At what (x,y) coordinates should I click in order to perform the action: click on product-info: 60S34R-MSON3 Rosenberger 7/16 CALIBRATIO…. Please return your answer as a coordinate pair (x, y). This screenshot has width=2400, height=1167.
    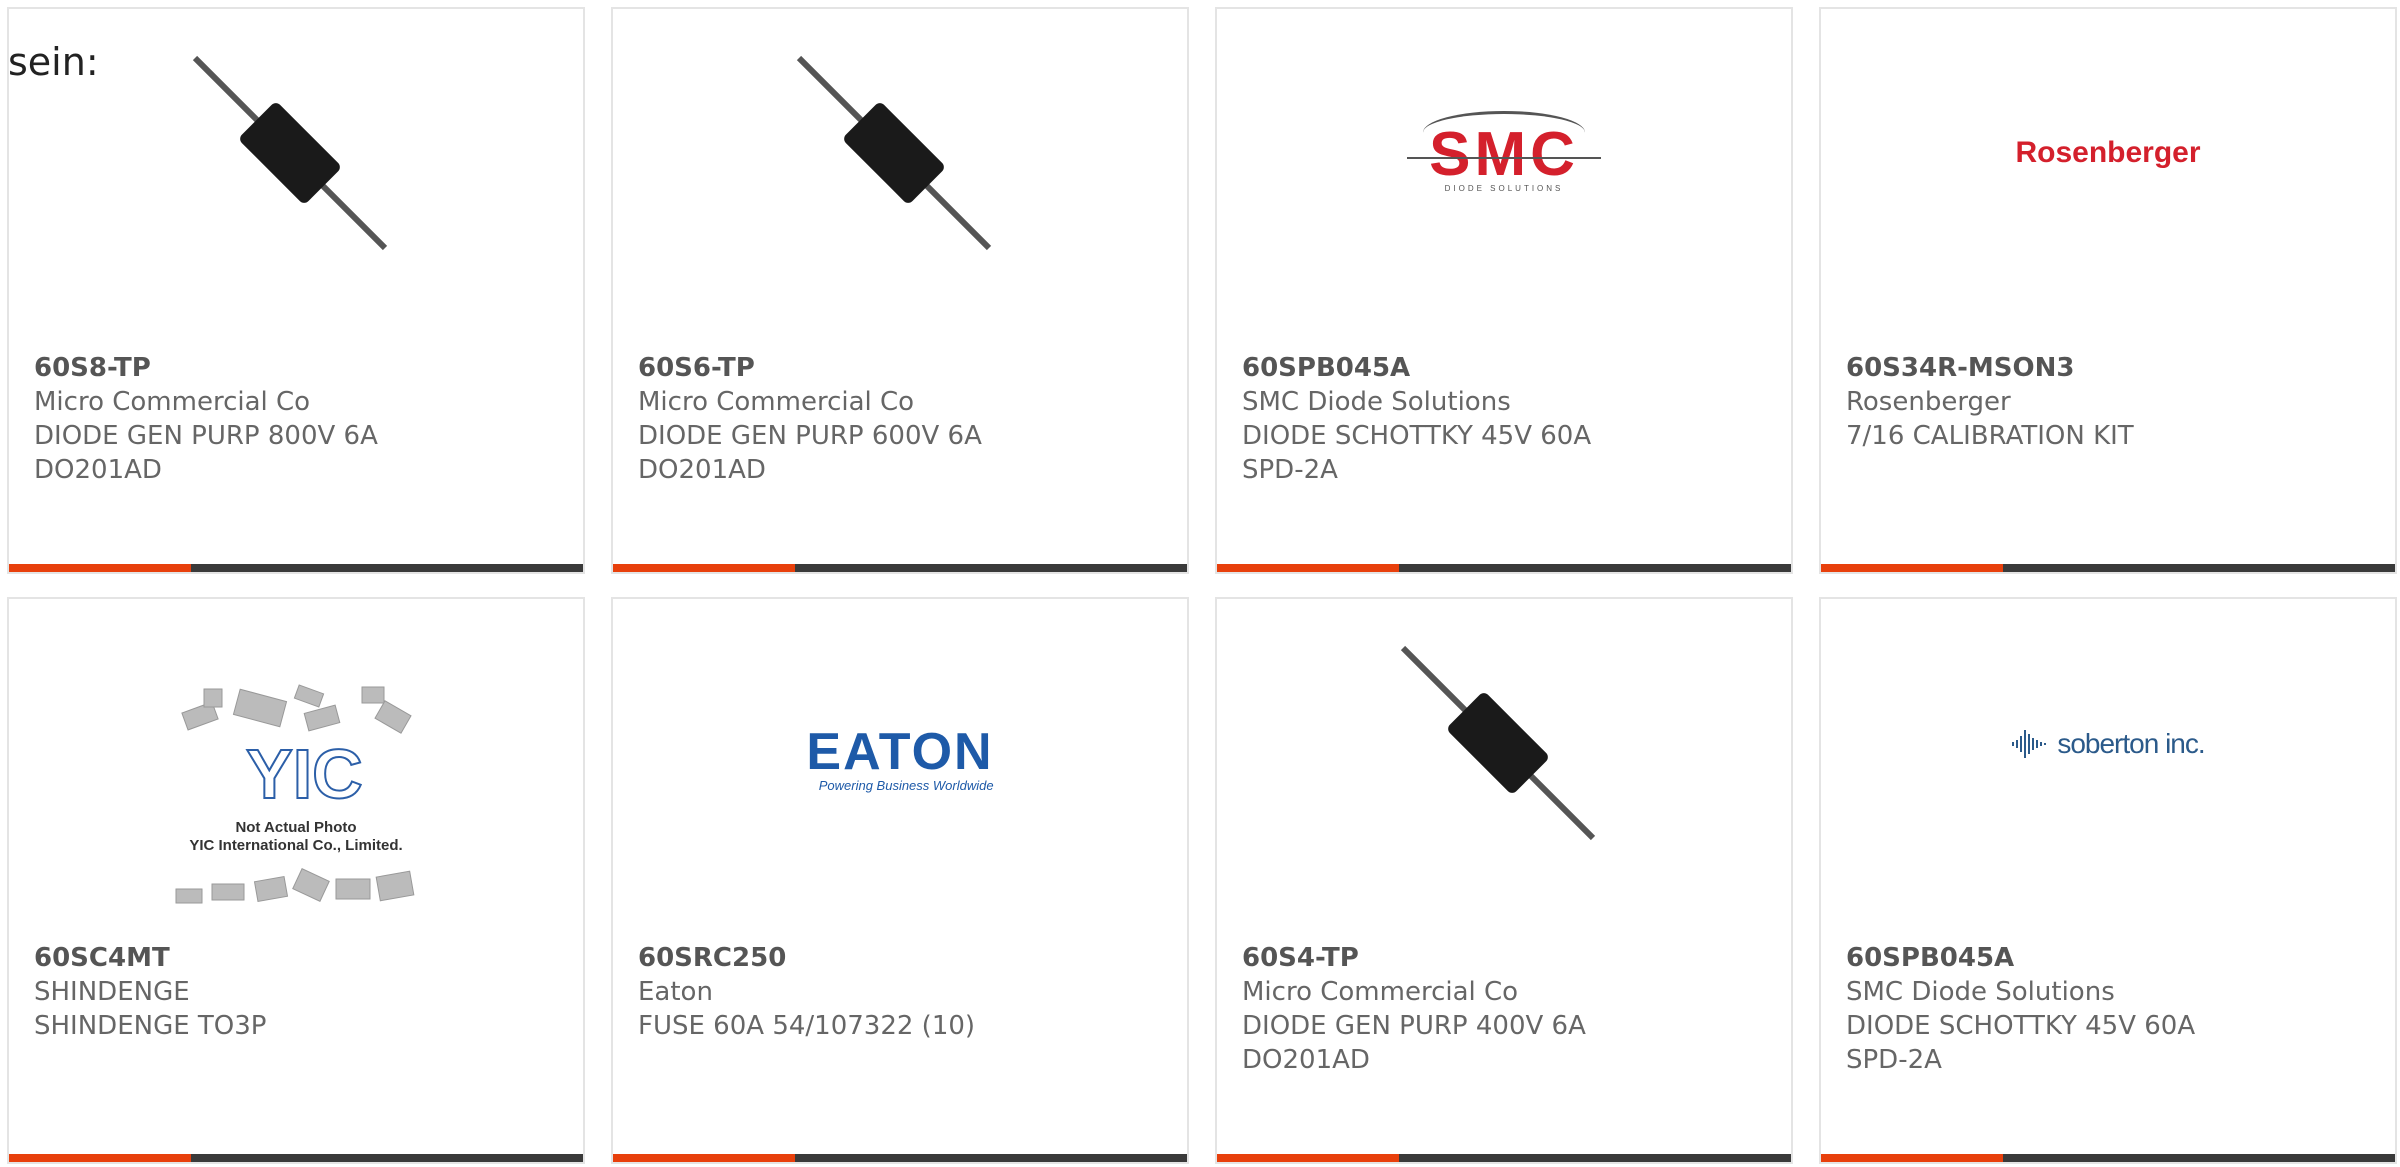
    Looking at the image, I should click on (2046, 402).